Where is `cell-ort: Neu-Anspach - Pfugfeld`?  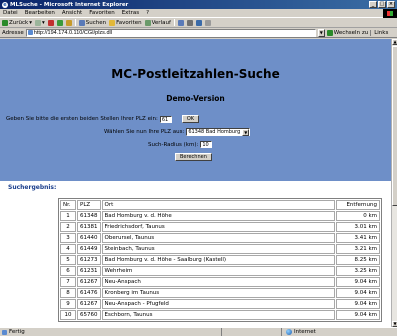
cell-ort: Neu-Anspach - Pfugfeld is located at coordinates (218, 304).